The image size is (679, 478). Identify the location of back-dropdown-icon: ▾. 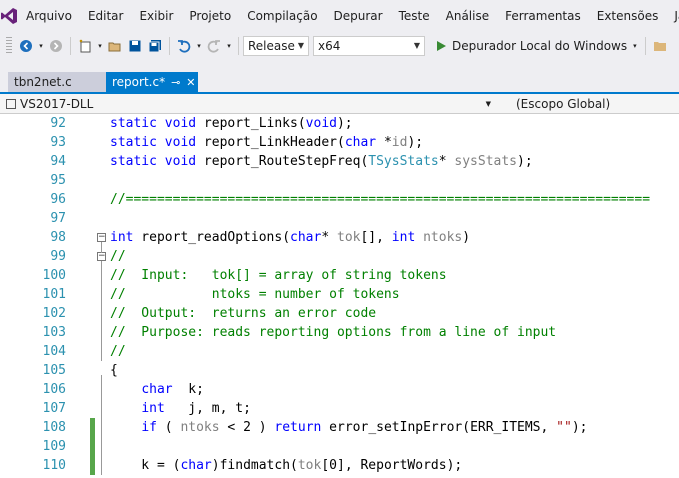
(41, 46).